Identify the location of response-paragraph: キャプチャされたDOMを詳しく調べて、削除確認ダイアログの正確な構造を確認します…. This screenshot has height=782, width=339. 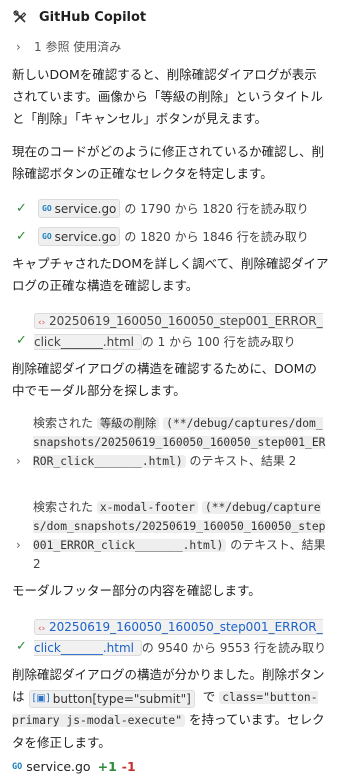
(170, 274).